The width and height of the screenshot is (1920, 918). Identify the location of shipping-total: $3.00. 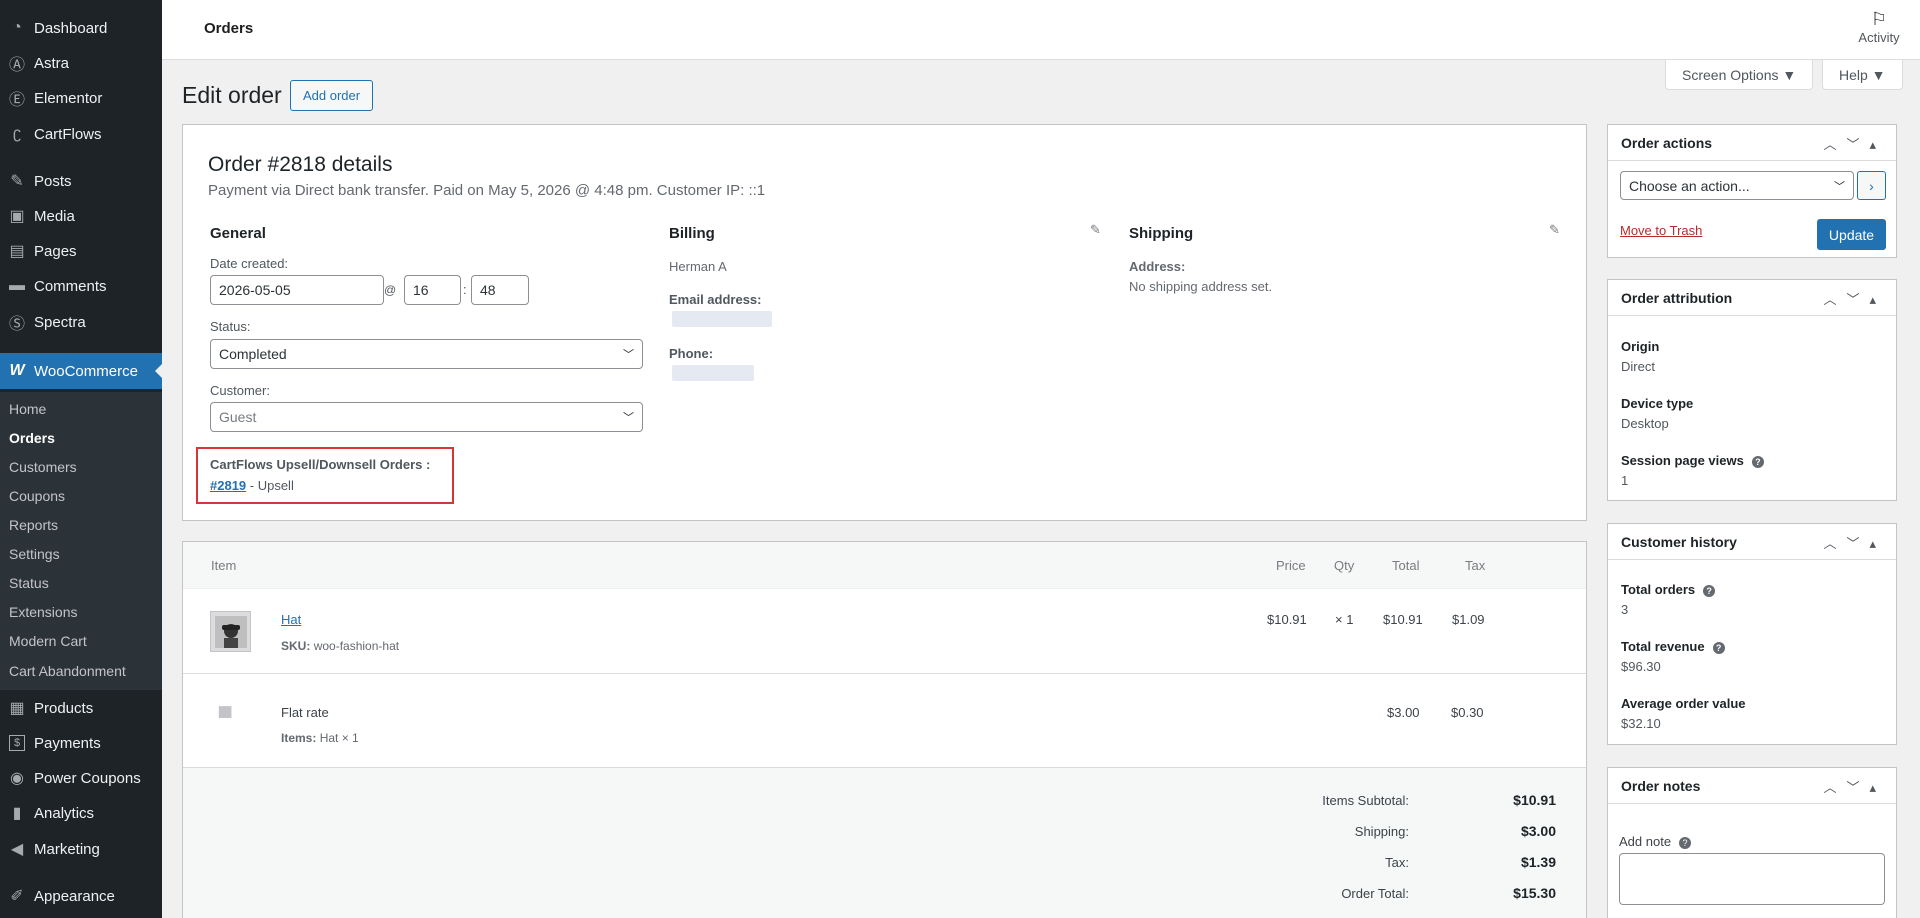
(1403, 712).